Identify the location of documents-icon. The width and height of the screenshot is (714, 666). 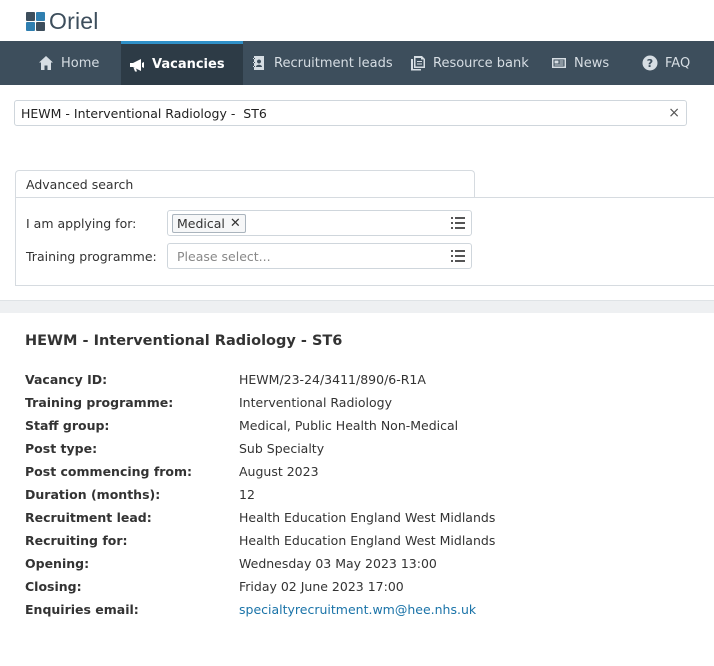
(418, 63).